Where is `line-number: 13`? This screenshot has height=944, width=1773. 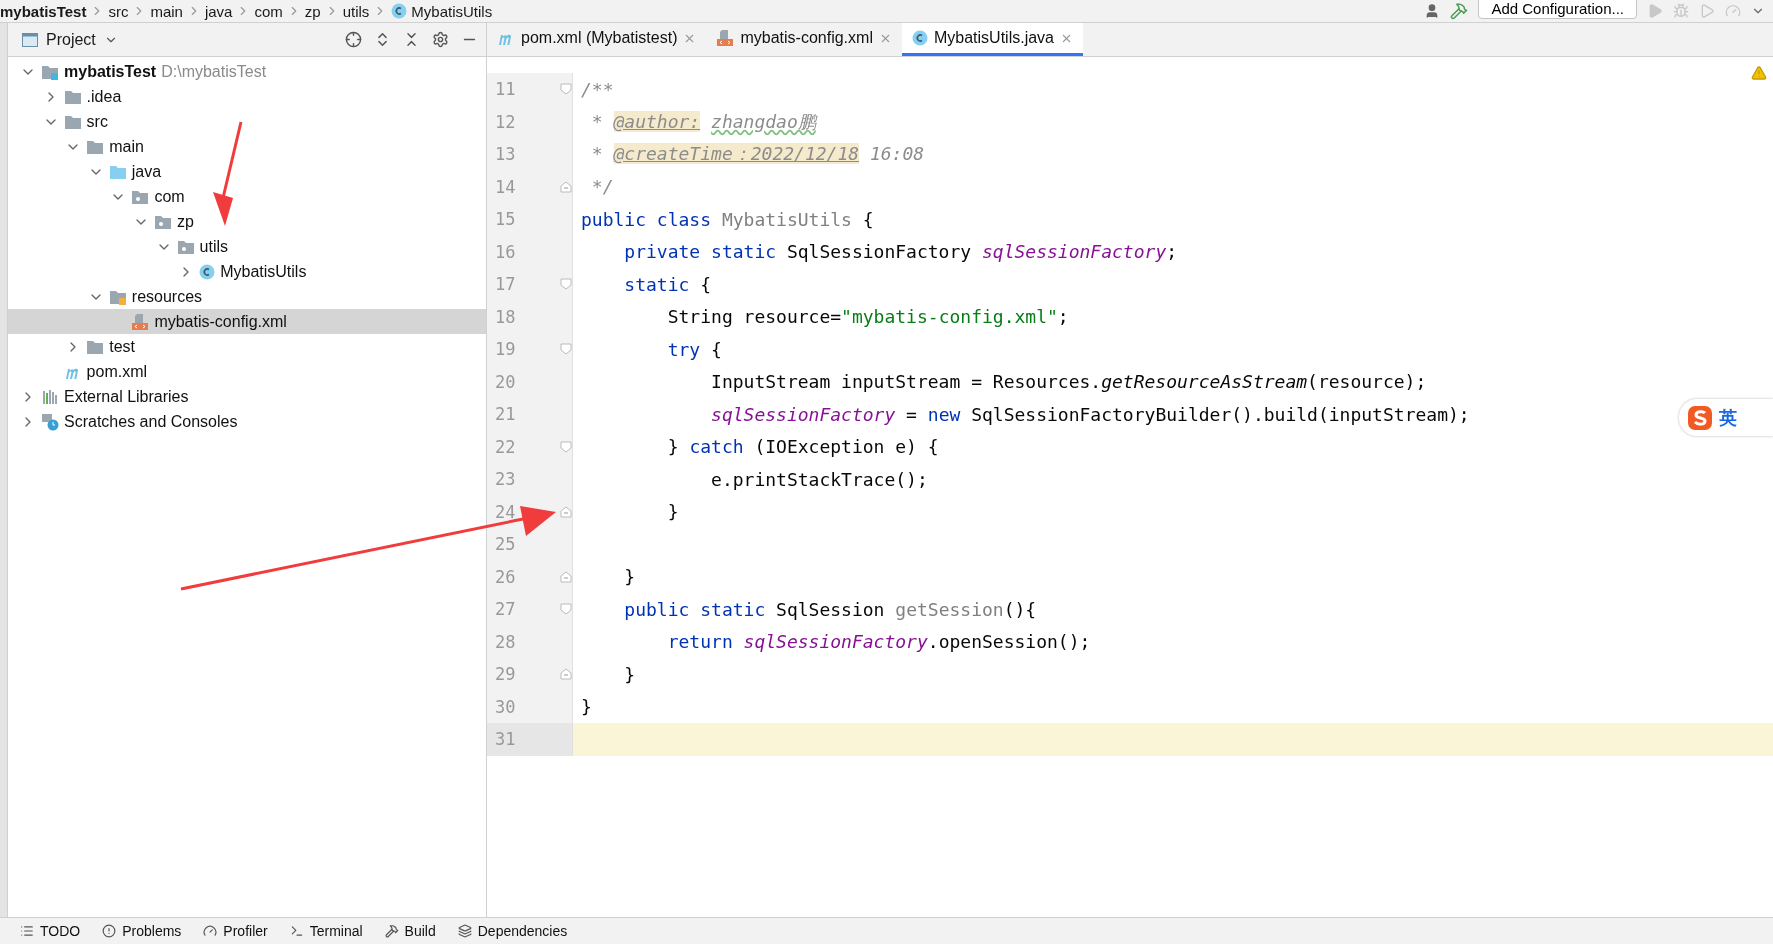 line-number: 13 is located at coordinates (505, 154).